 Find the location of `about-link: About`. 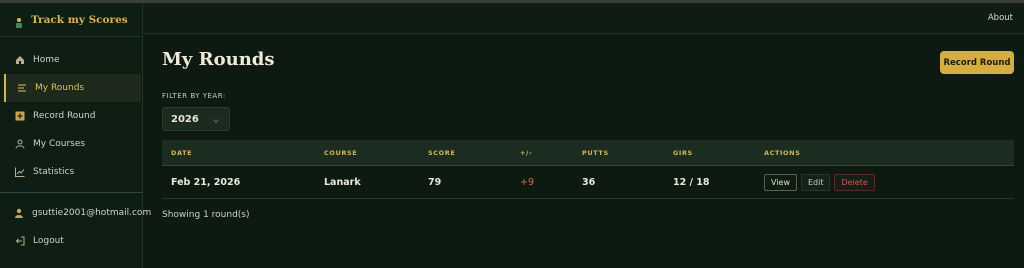

about-link: About is located at coordinates (1000, 18).